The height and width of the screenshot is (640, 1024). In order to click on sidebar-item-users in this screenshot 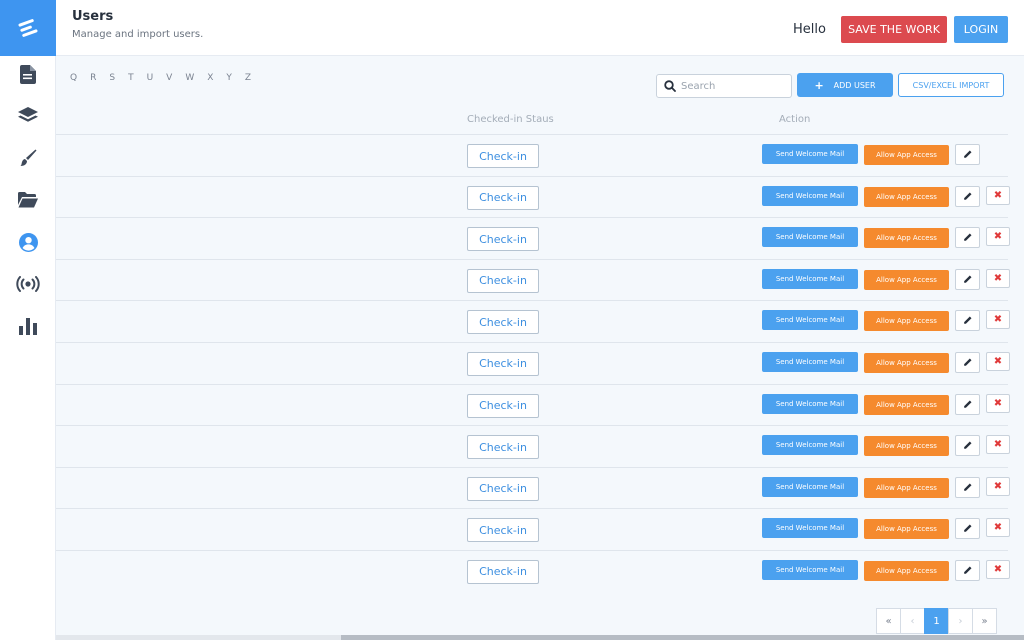, I will do `click(28, 242)`.